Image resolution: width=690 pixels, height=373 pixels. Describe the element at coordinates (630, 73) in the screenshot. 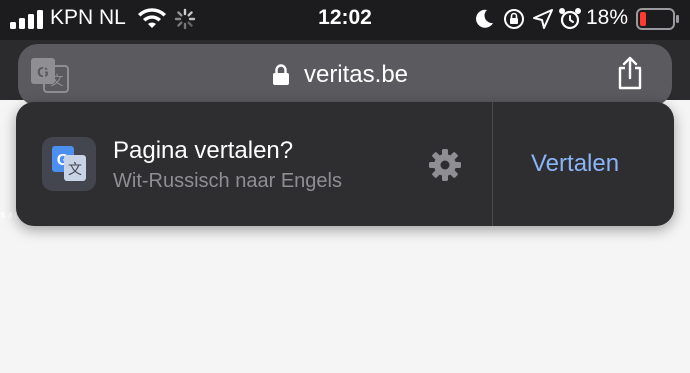

I see `share-icon` at that location.